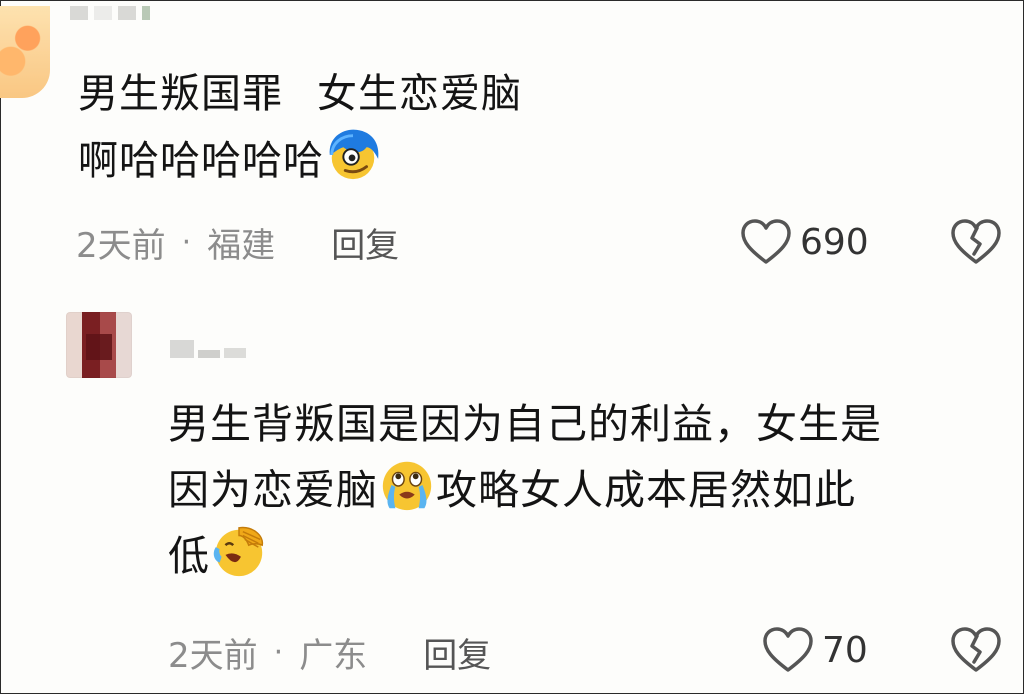 This screenshot has height=694, width=1024. I want to click on comment-text: 男生叛国罪, so click(180, 94).